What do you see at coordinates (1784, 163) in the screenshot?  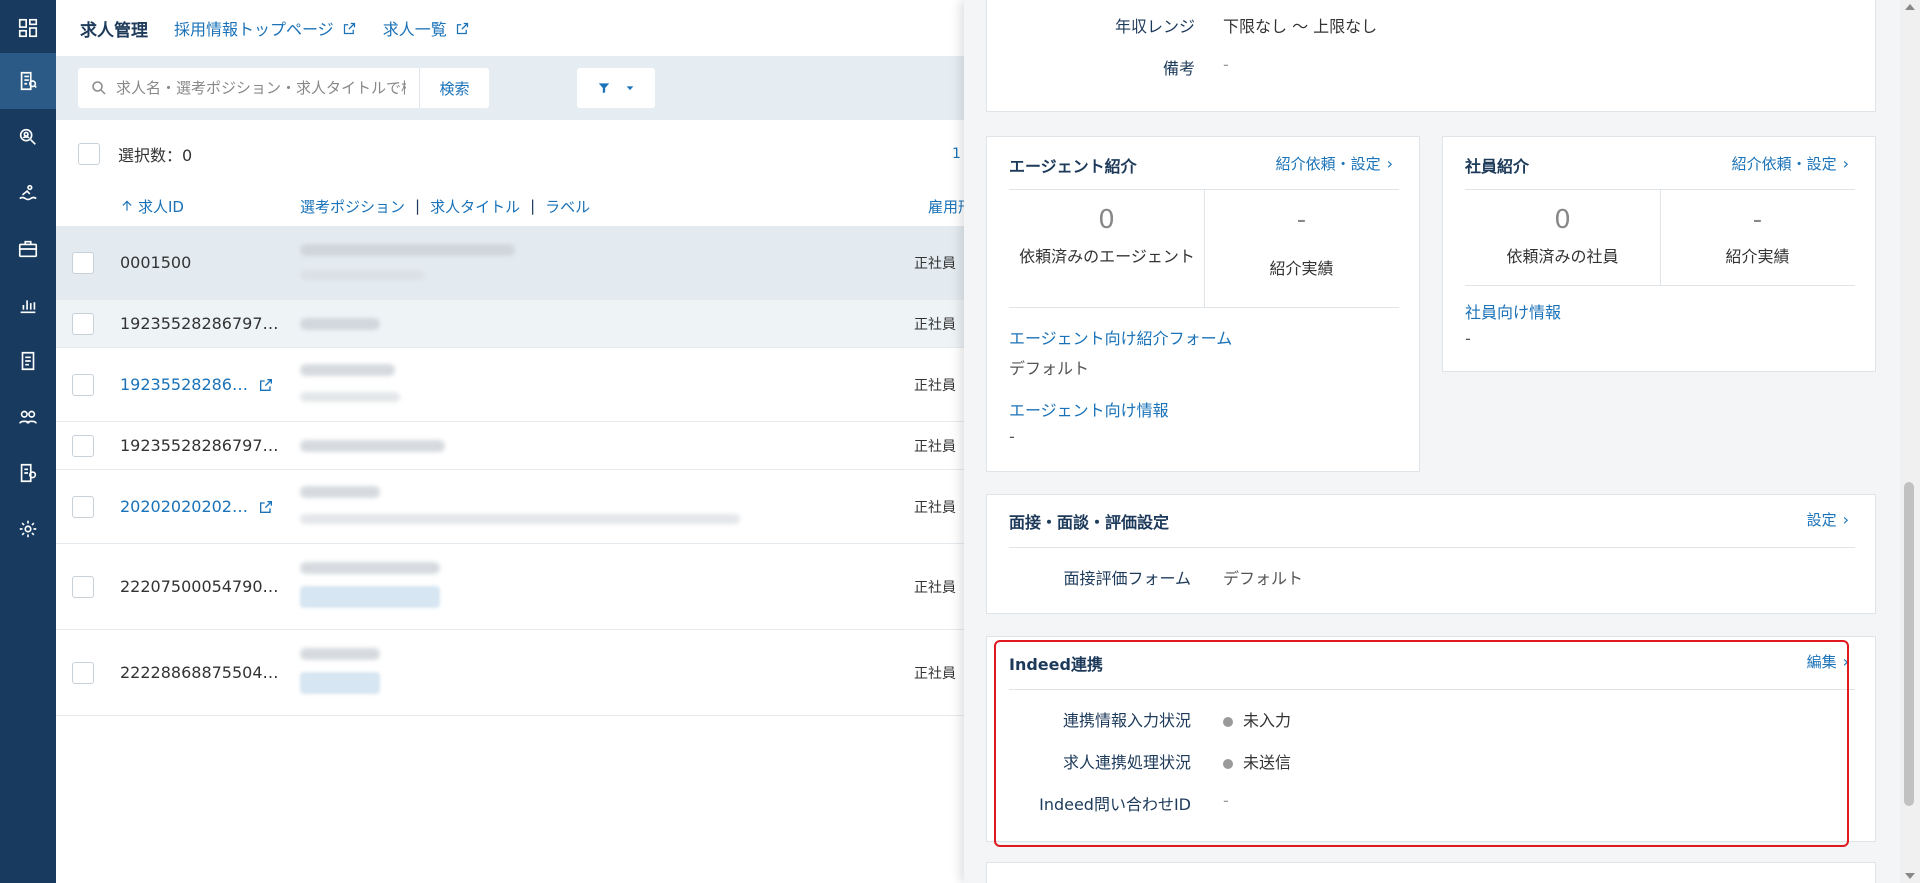 I see `employee-referral-settings-label: 紹介依頼・設定` at bounding box center [1784, 163].